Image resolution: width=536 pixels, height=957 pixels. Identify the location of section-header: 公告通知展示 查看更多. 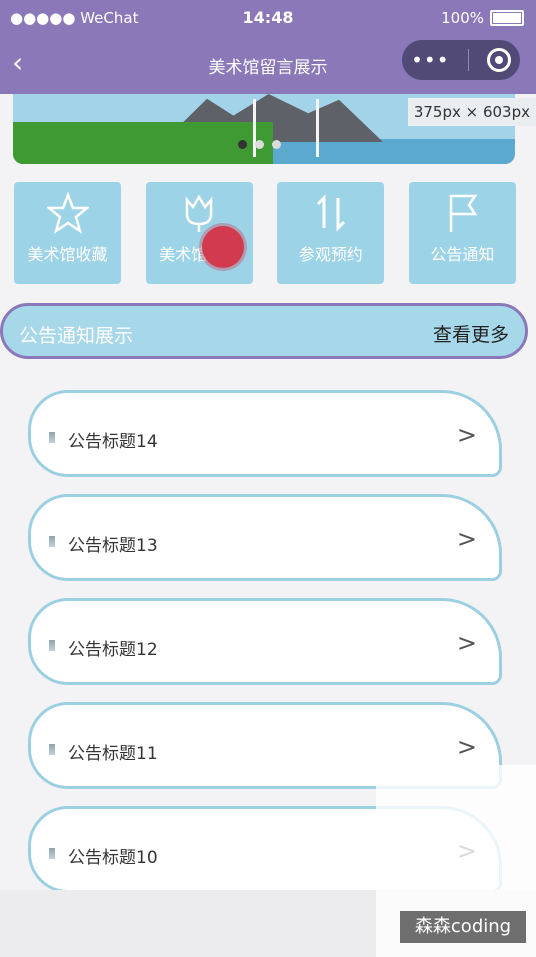
(264, 331).